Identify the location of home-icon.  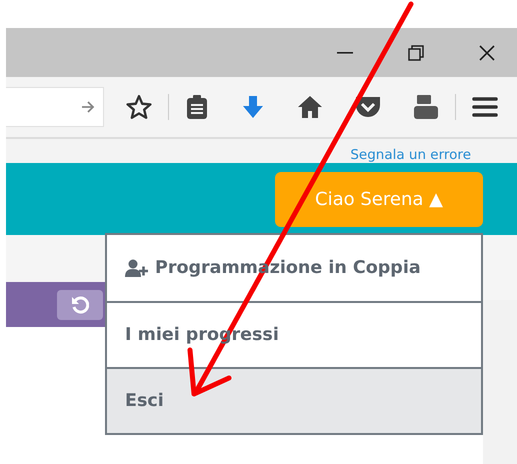
(310, 107).